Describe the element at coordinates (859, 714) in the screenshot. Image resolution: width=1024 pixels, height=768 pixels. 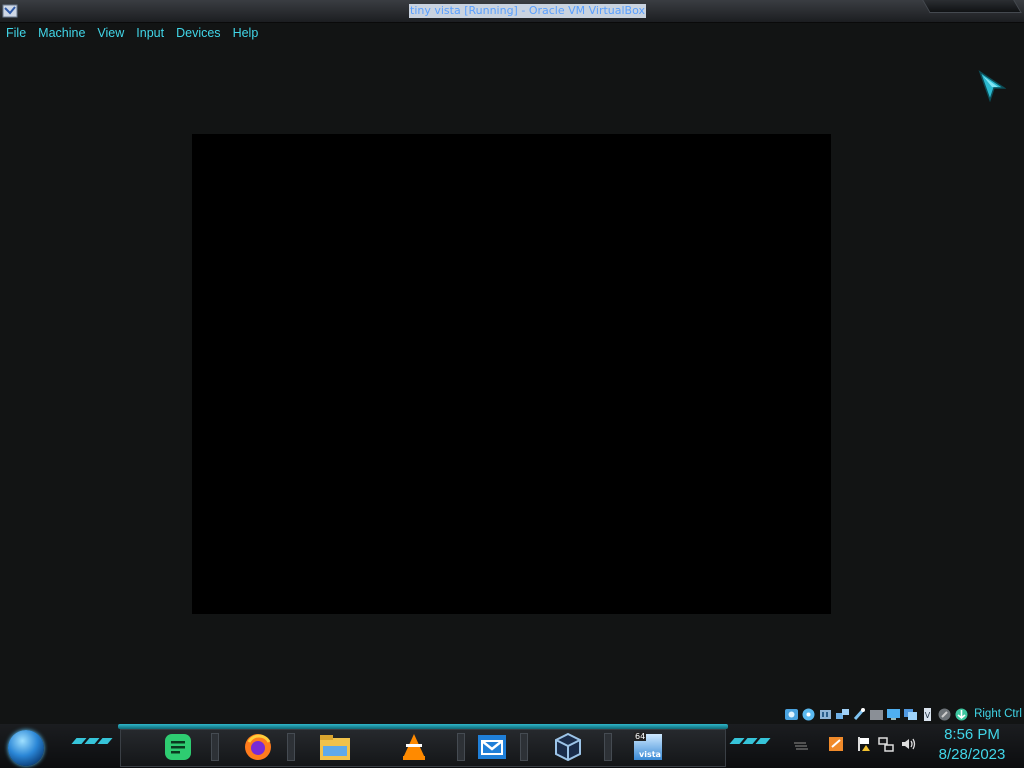
I see `usb-icon` at that location.